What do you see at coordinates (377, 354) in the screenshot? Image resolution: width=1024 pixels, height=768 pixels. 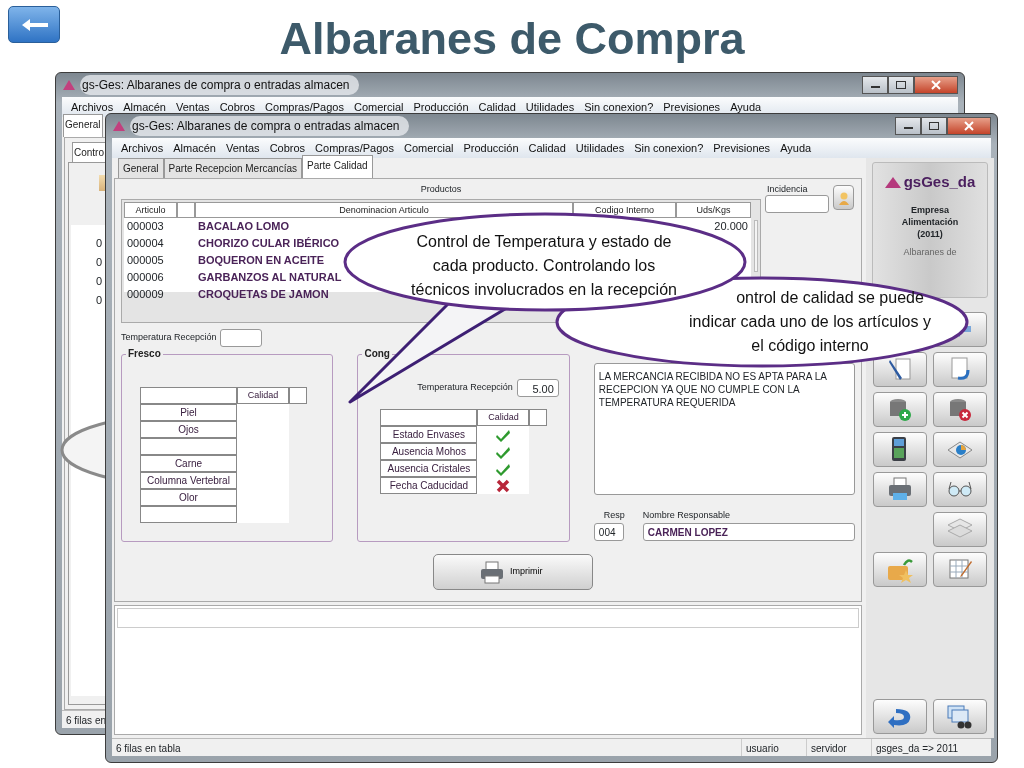 I see `group-title: Cong` at bounding box center [377, 354].